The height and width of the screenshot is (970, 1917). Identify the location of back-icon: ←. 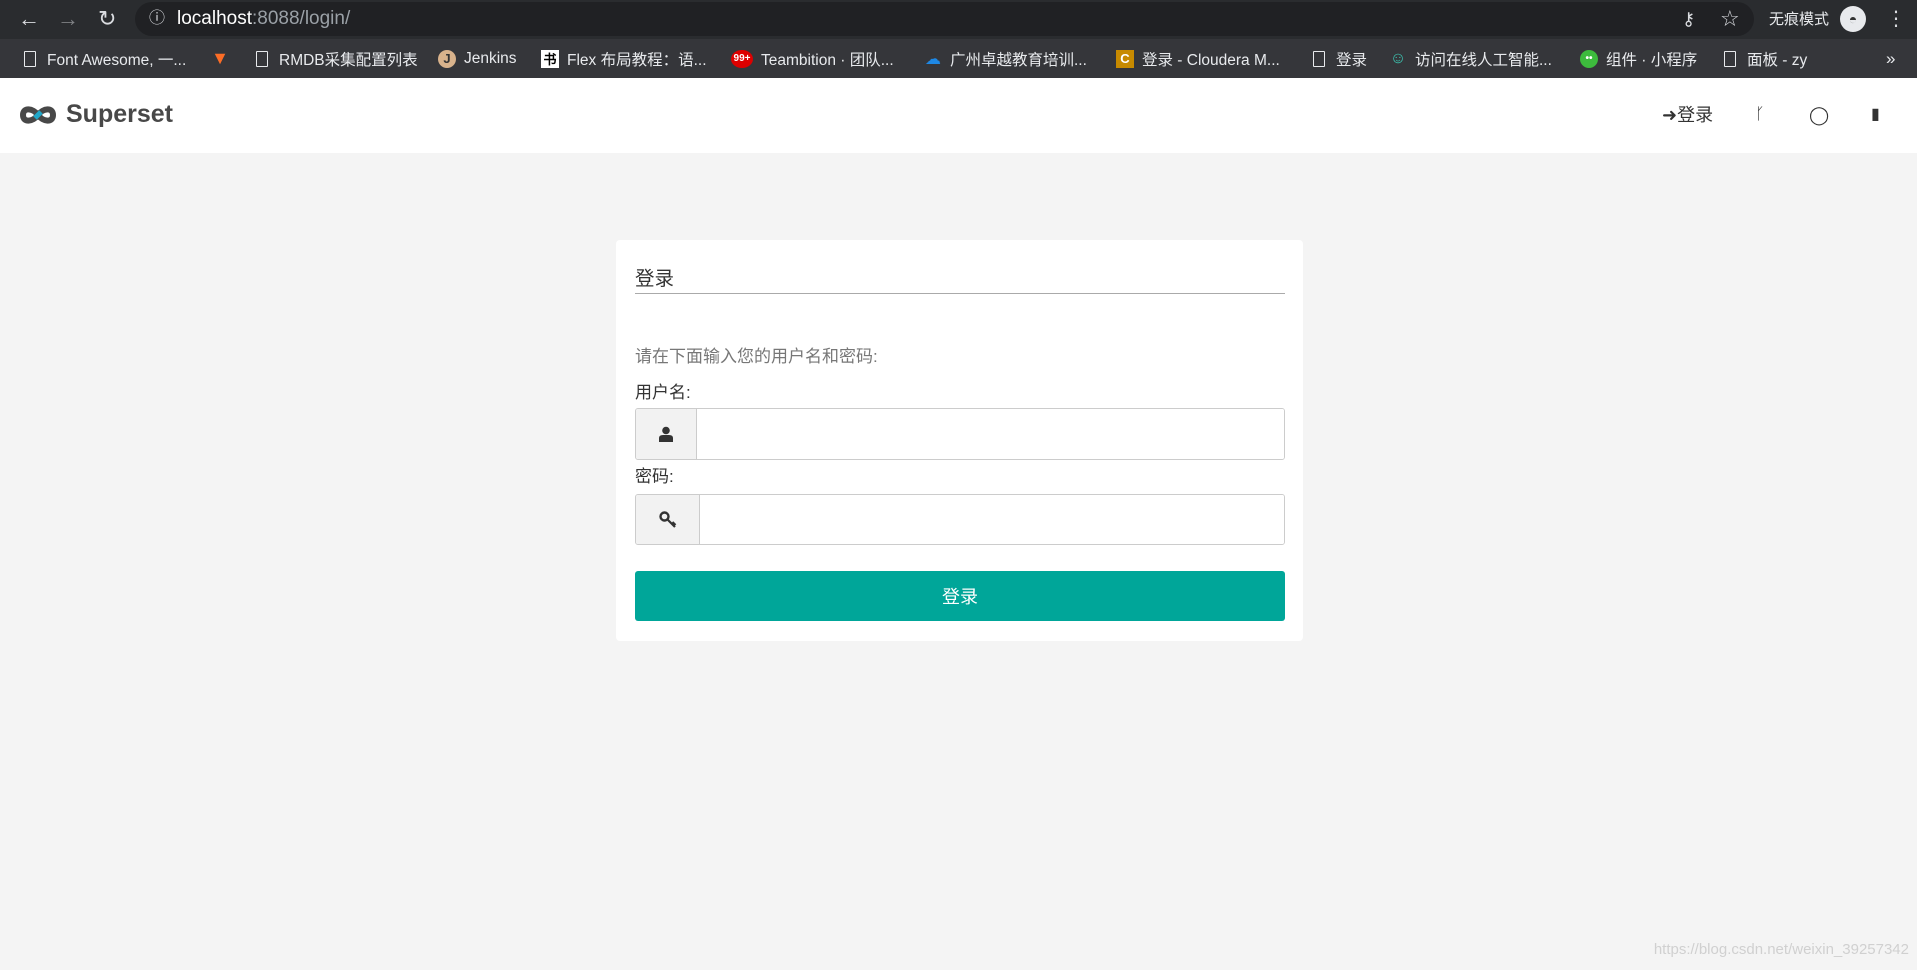
(29, 19).